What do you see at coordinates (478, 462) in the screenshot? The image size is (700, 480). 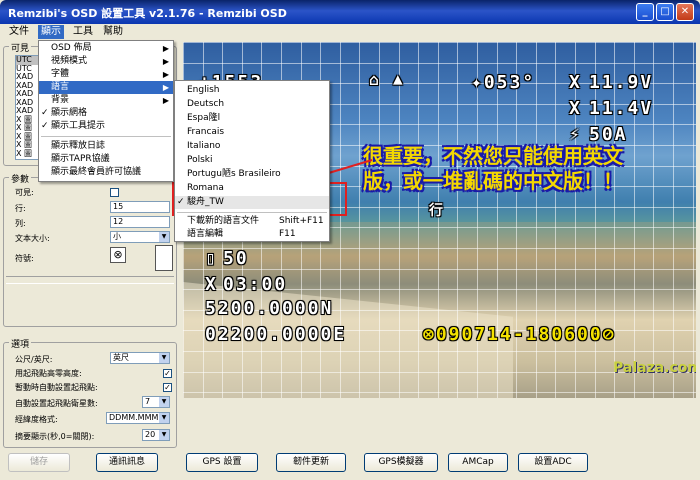 I see `amcap-button: AMCap` at bounding box center [478, 462].